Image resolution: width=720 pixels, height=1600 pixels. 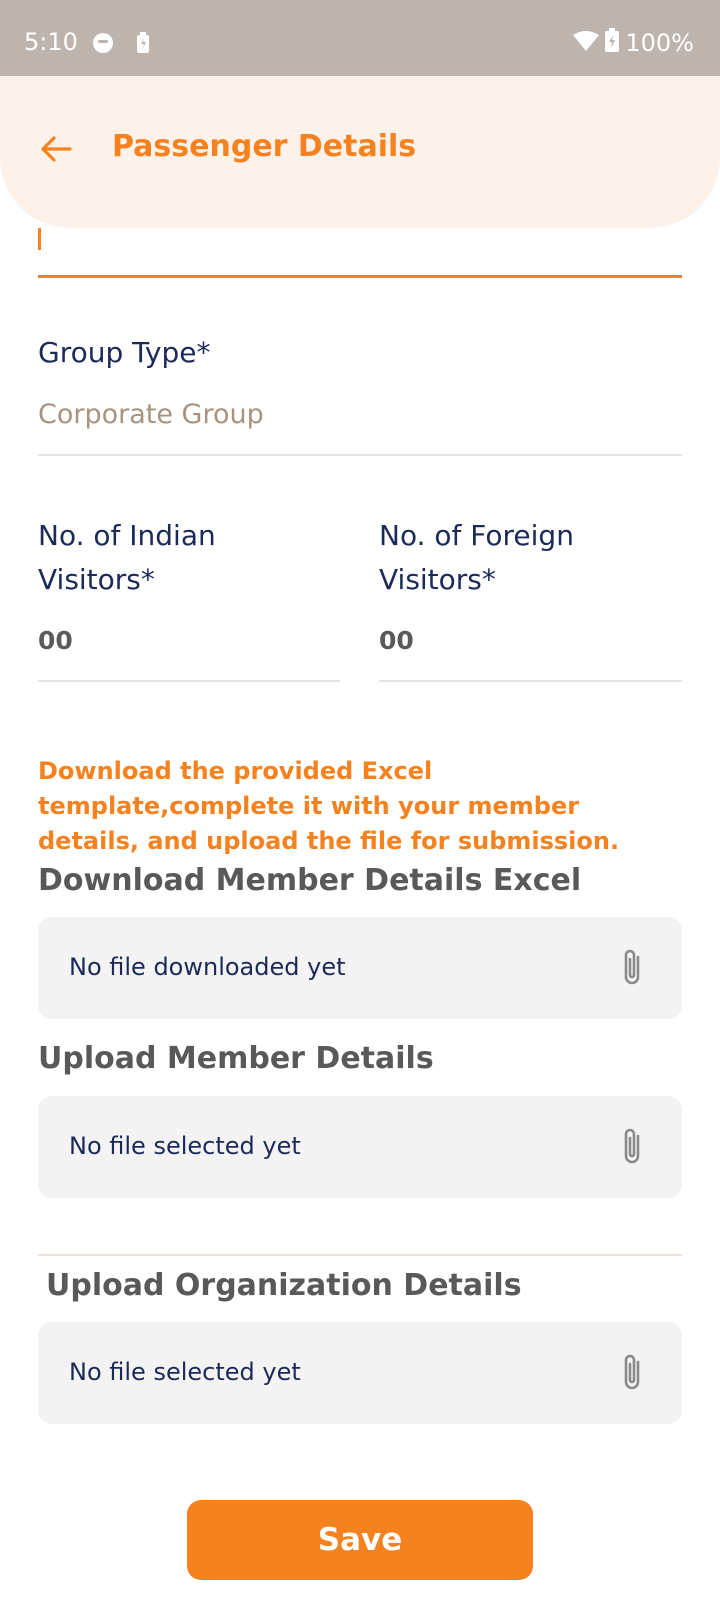 What do you see at coordinates (264, 146) in the screenshot?
I see `page-title: Passenger Details` at bounding box center [264, 146].